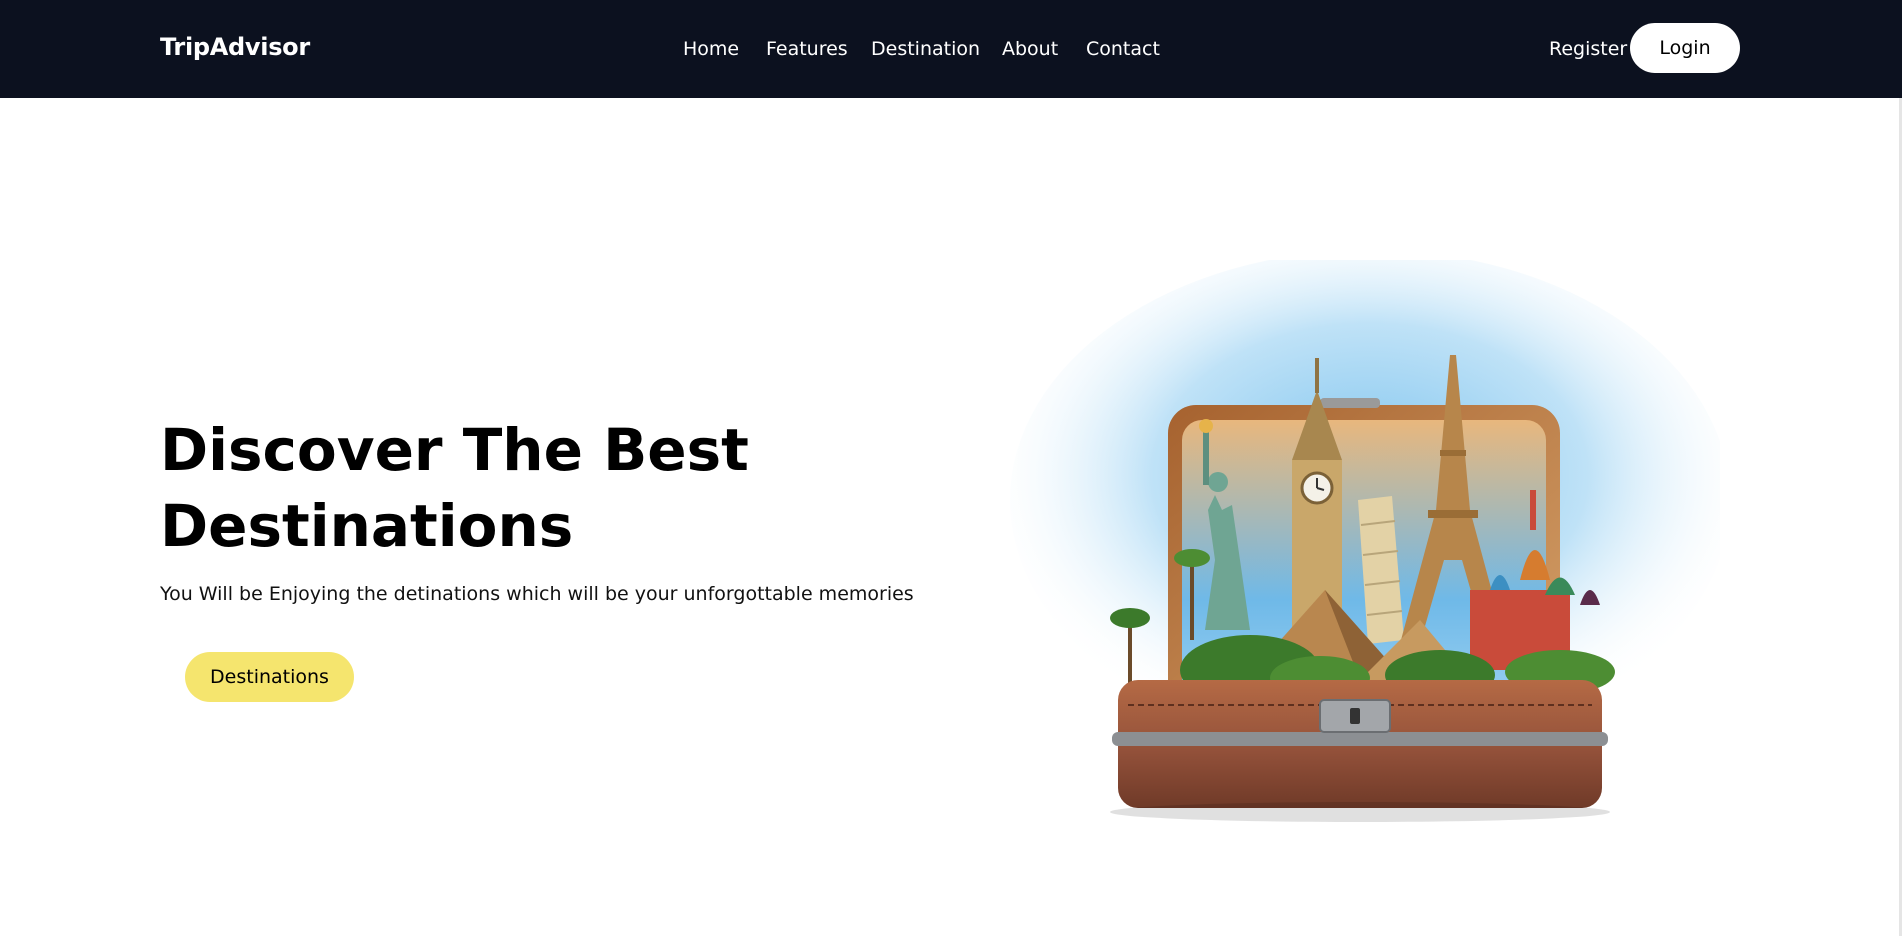 The image size is (1902, 936). What do you see at coordinates (807, 49) in the screenshot?
I see `nav-link-features: Features` at bounding box center [807, 49].